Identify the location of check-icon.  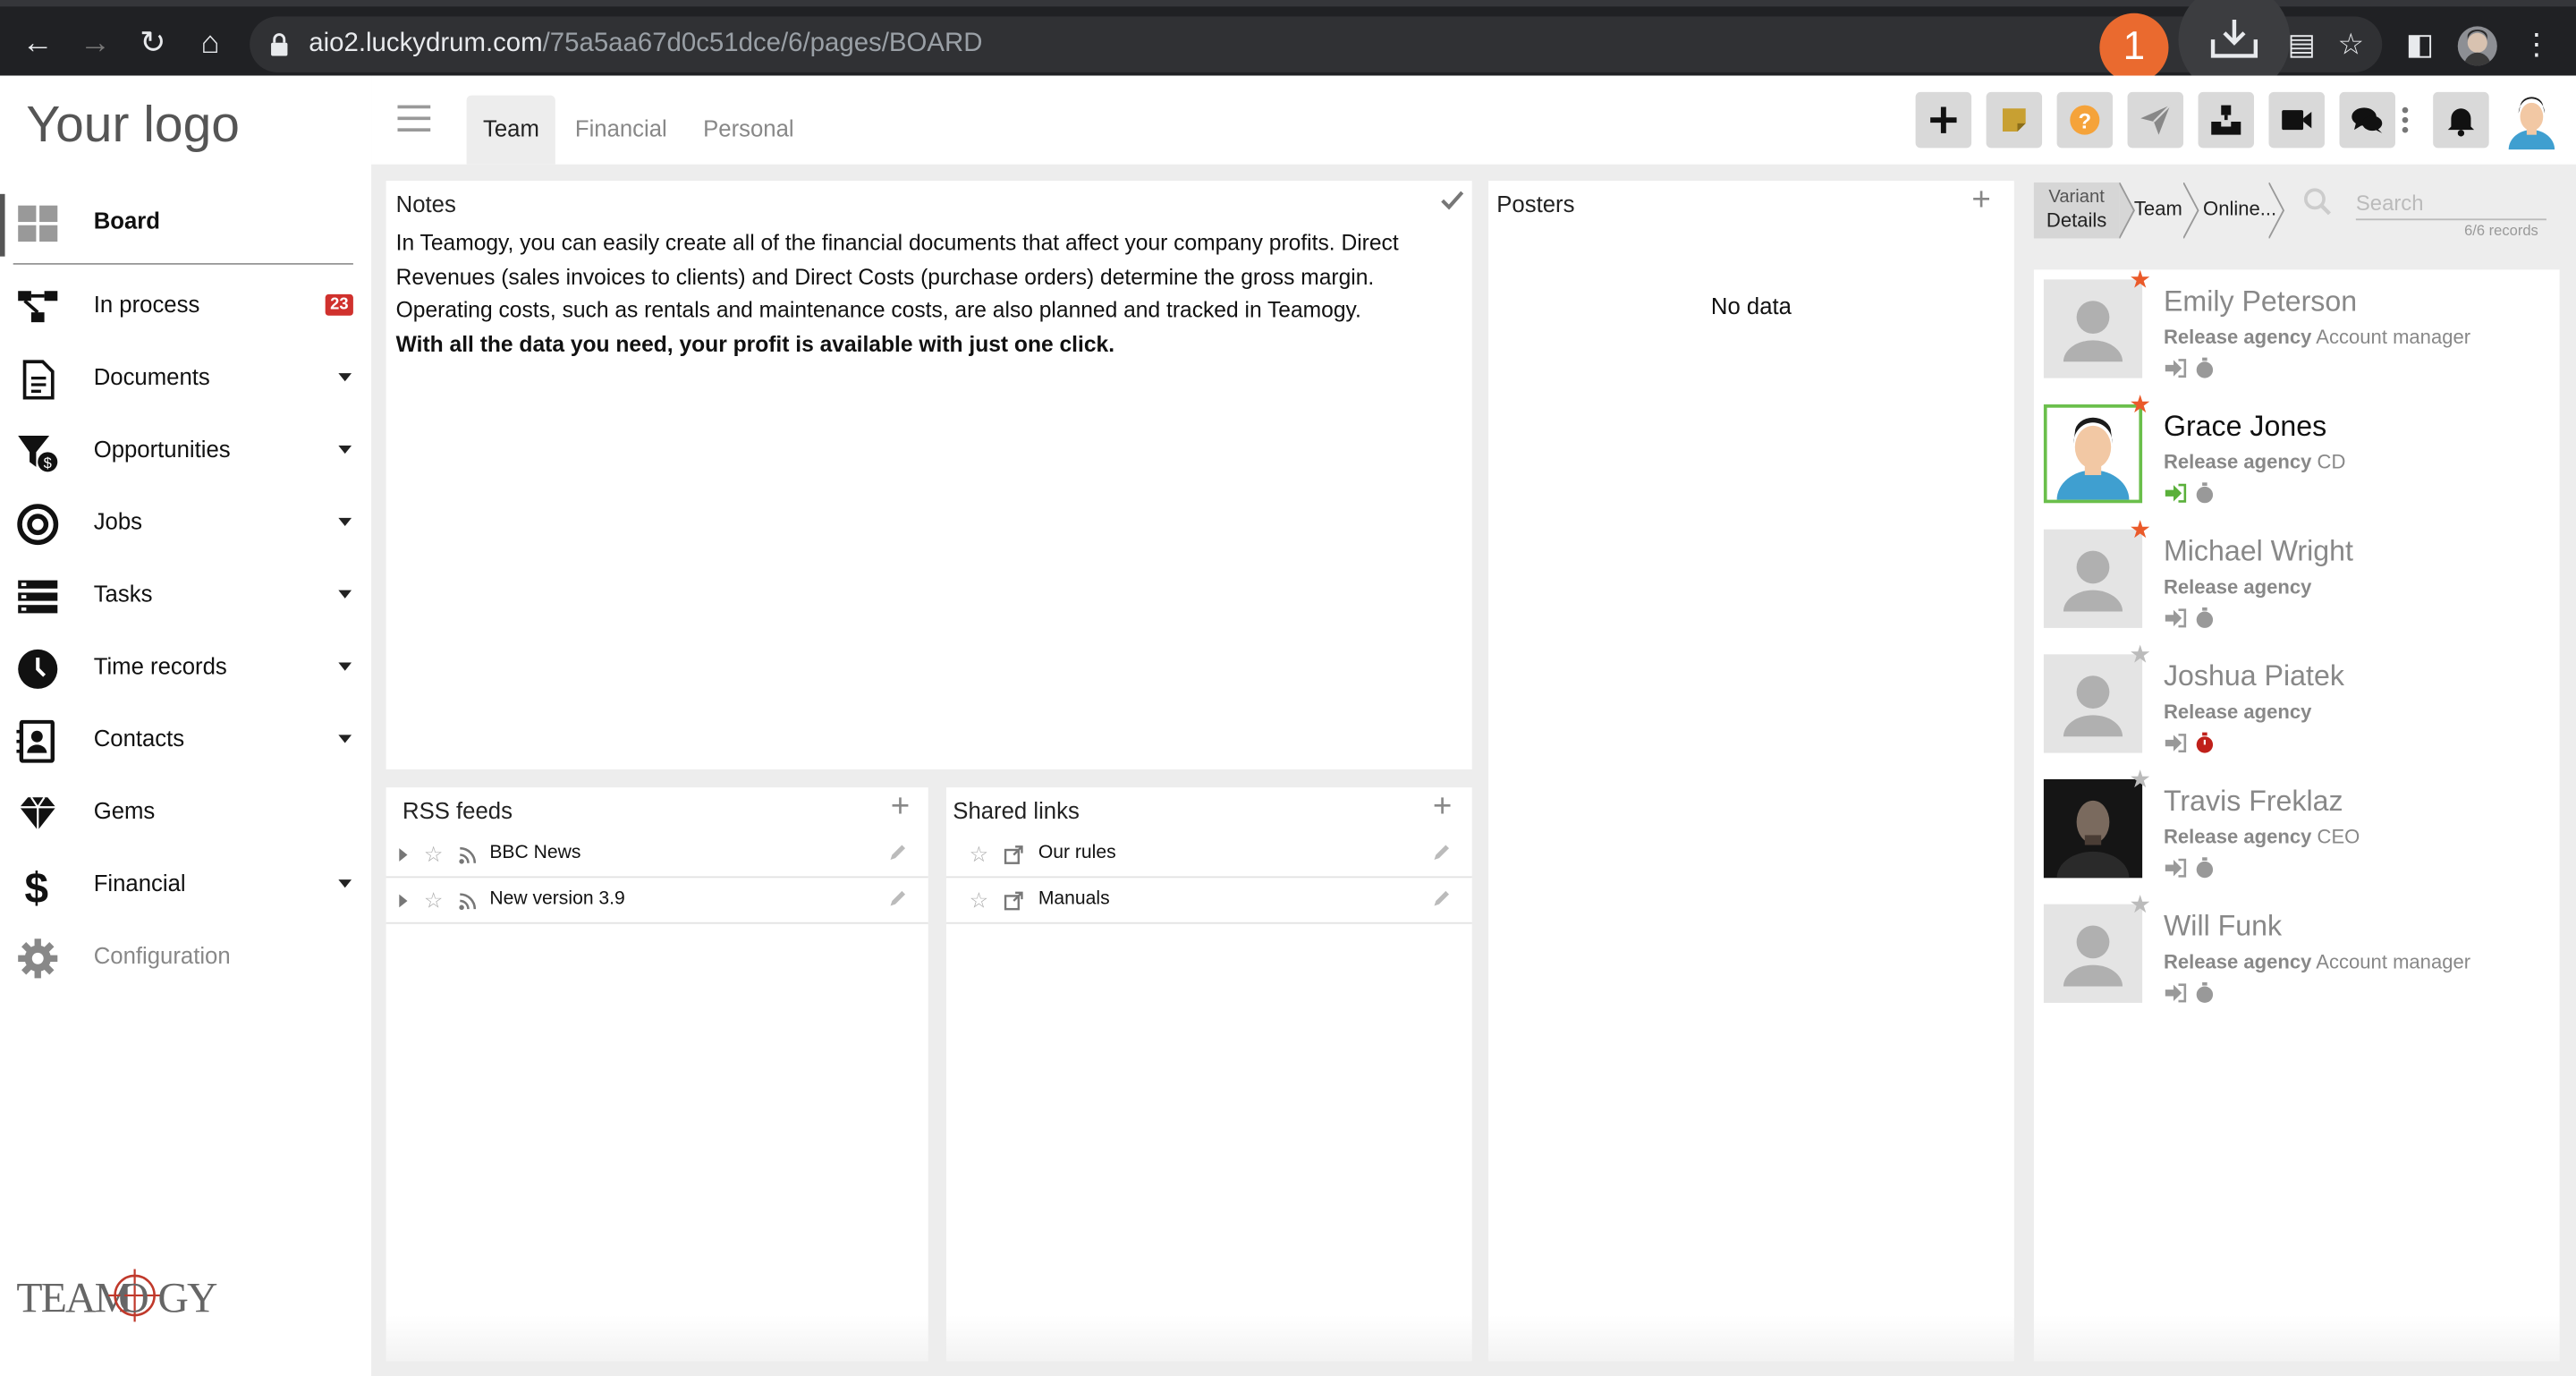
(1452, 201).